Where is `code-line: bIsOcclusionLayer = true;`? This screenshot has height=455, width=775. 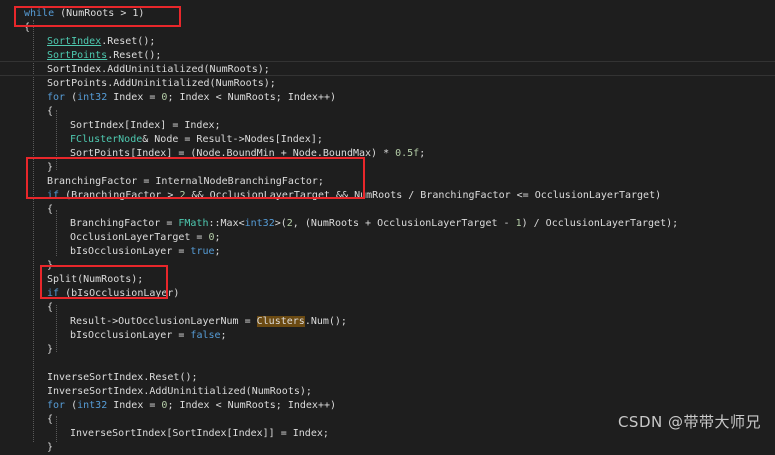 code-line: bIsOcclusionLayer = true; is located at coordinates (145, 252).